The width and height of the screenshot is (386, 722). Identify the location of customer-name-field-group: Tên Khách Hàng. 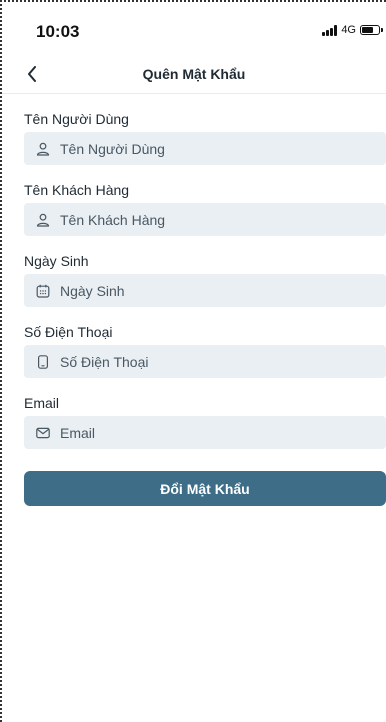
(205, 216).